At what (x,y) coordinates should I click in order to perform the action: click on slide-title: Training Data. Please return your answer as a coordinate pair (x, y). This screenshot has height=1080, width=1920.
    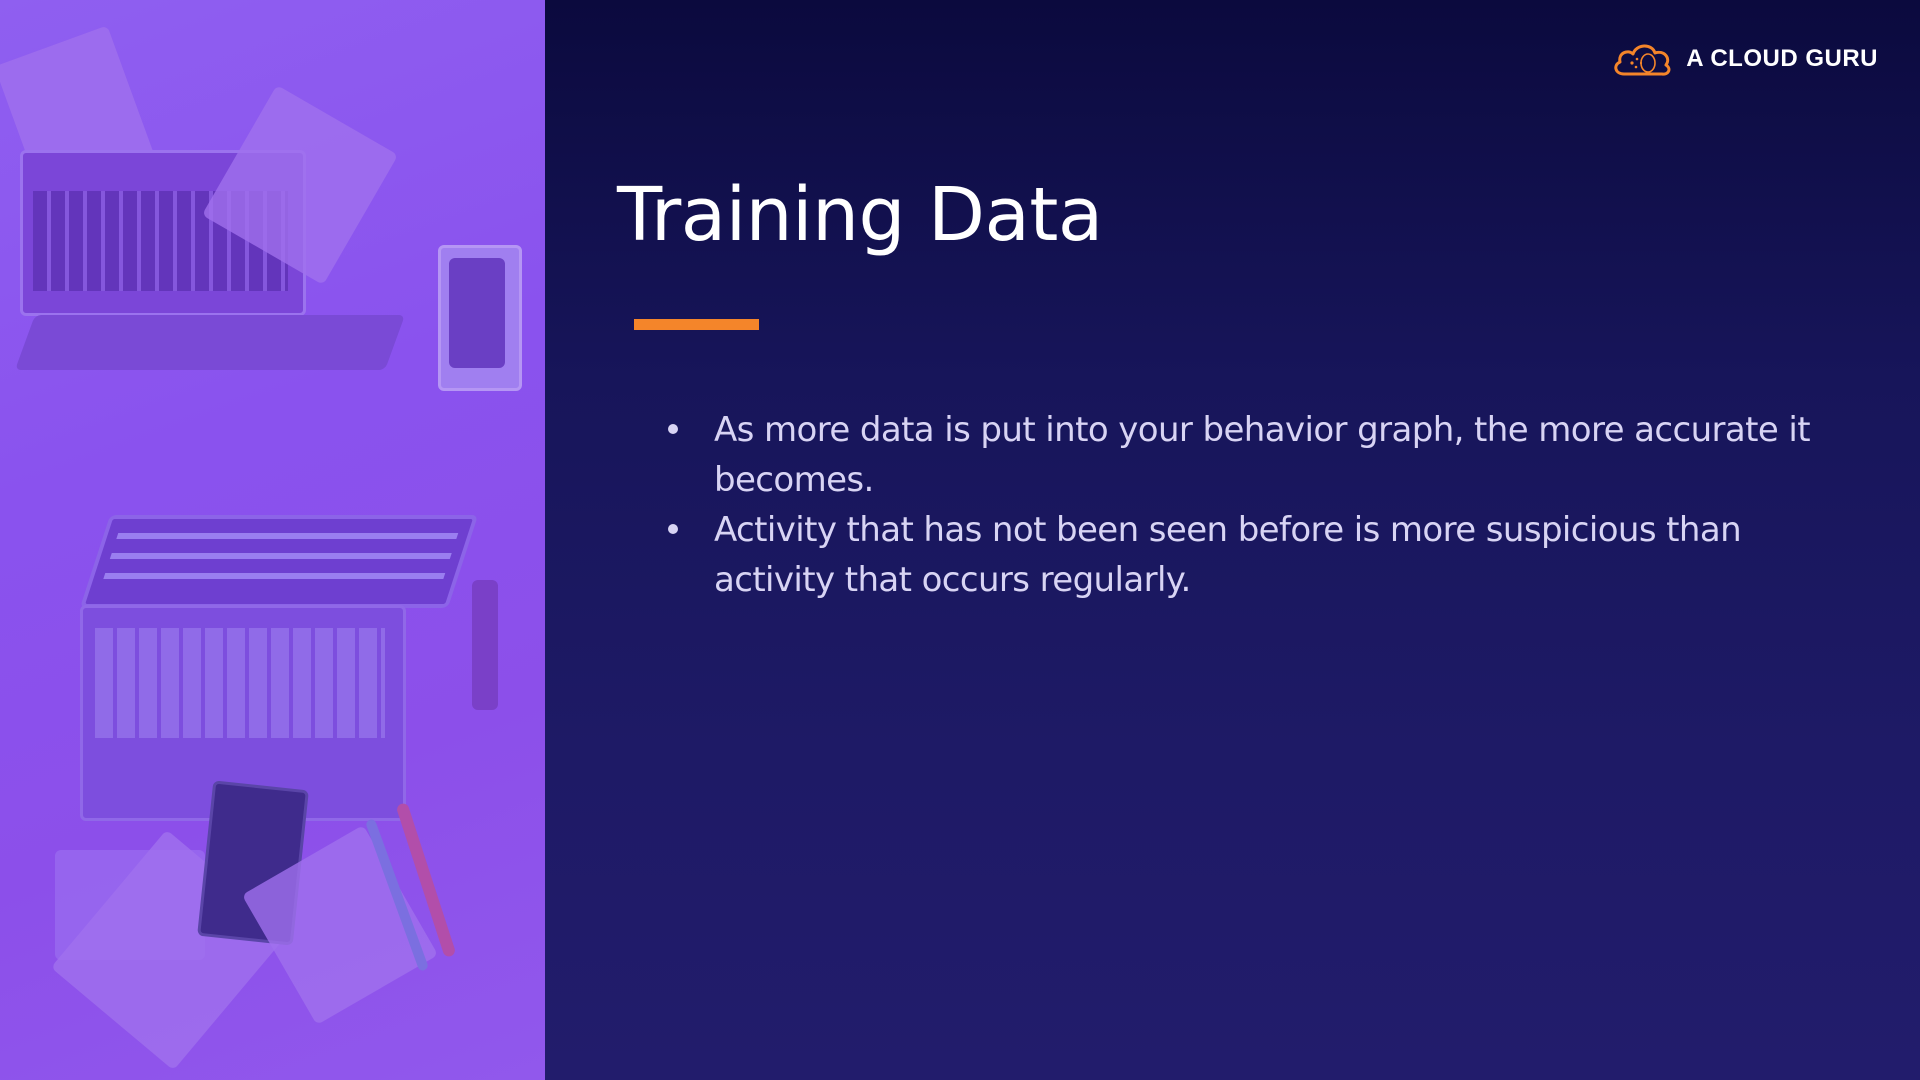
    Looking at the image, I should click on (860, 215).